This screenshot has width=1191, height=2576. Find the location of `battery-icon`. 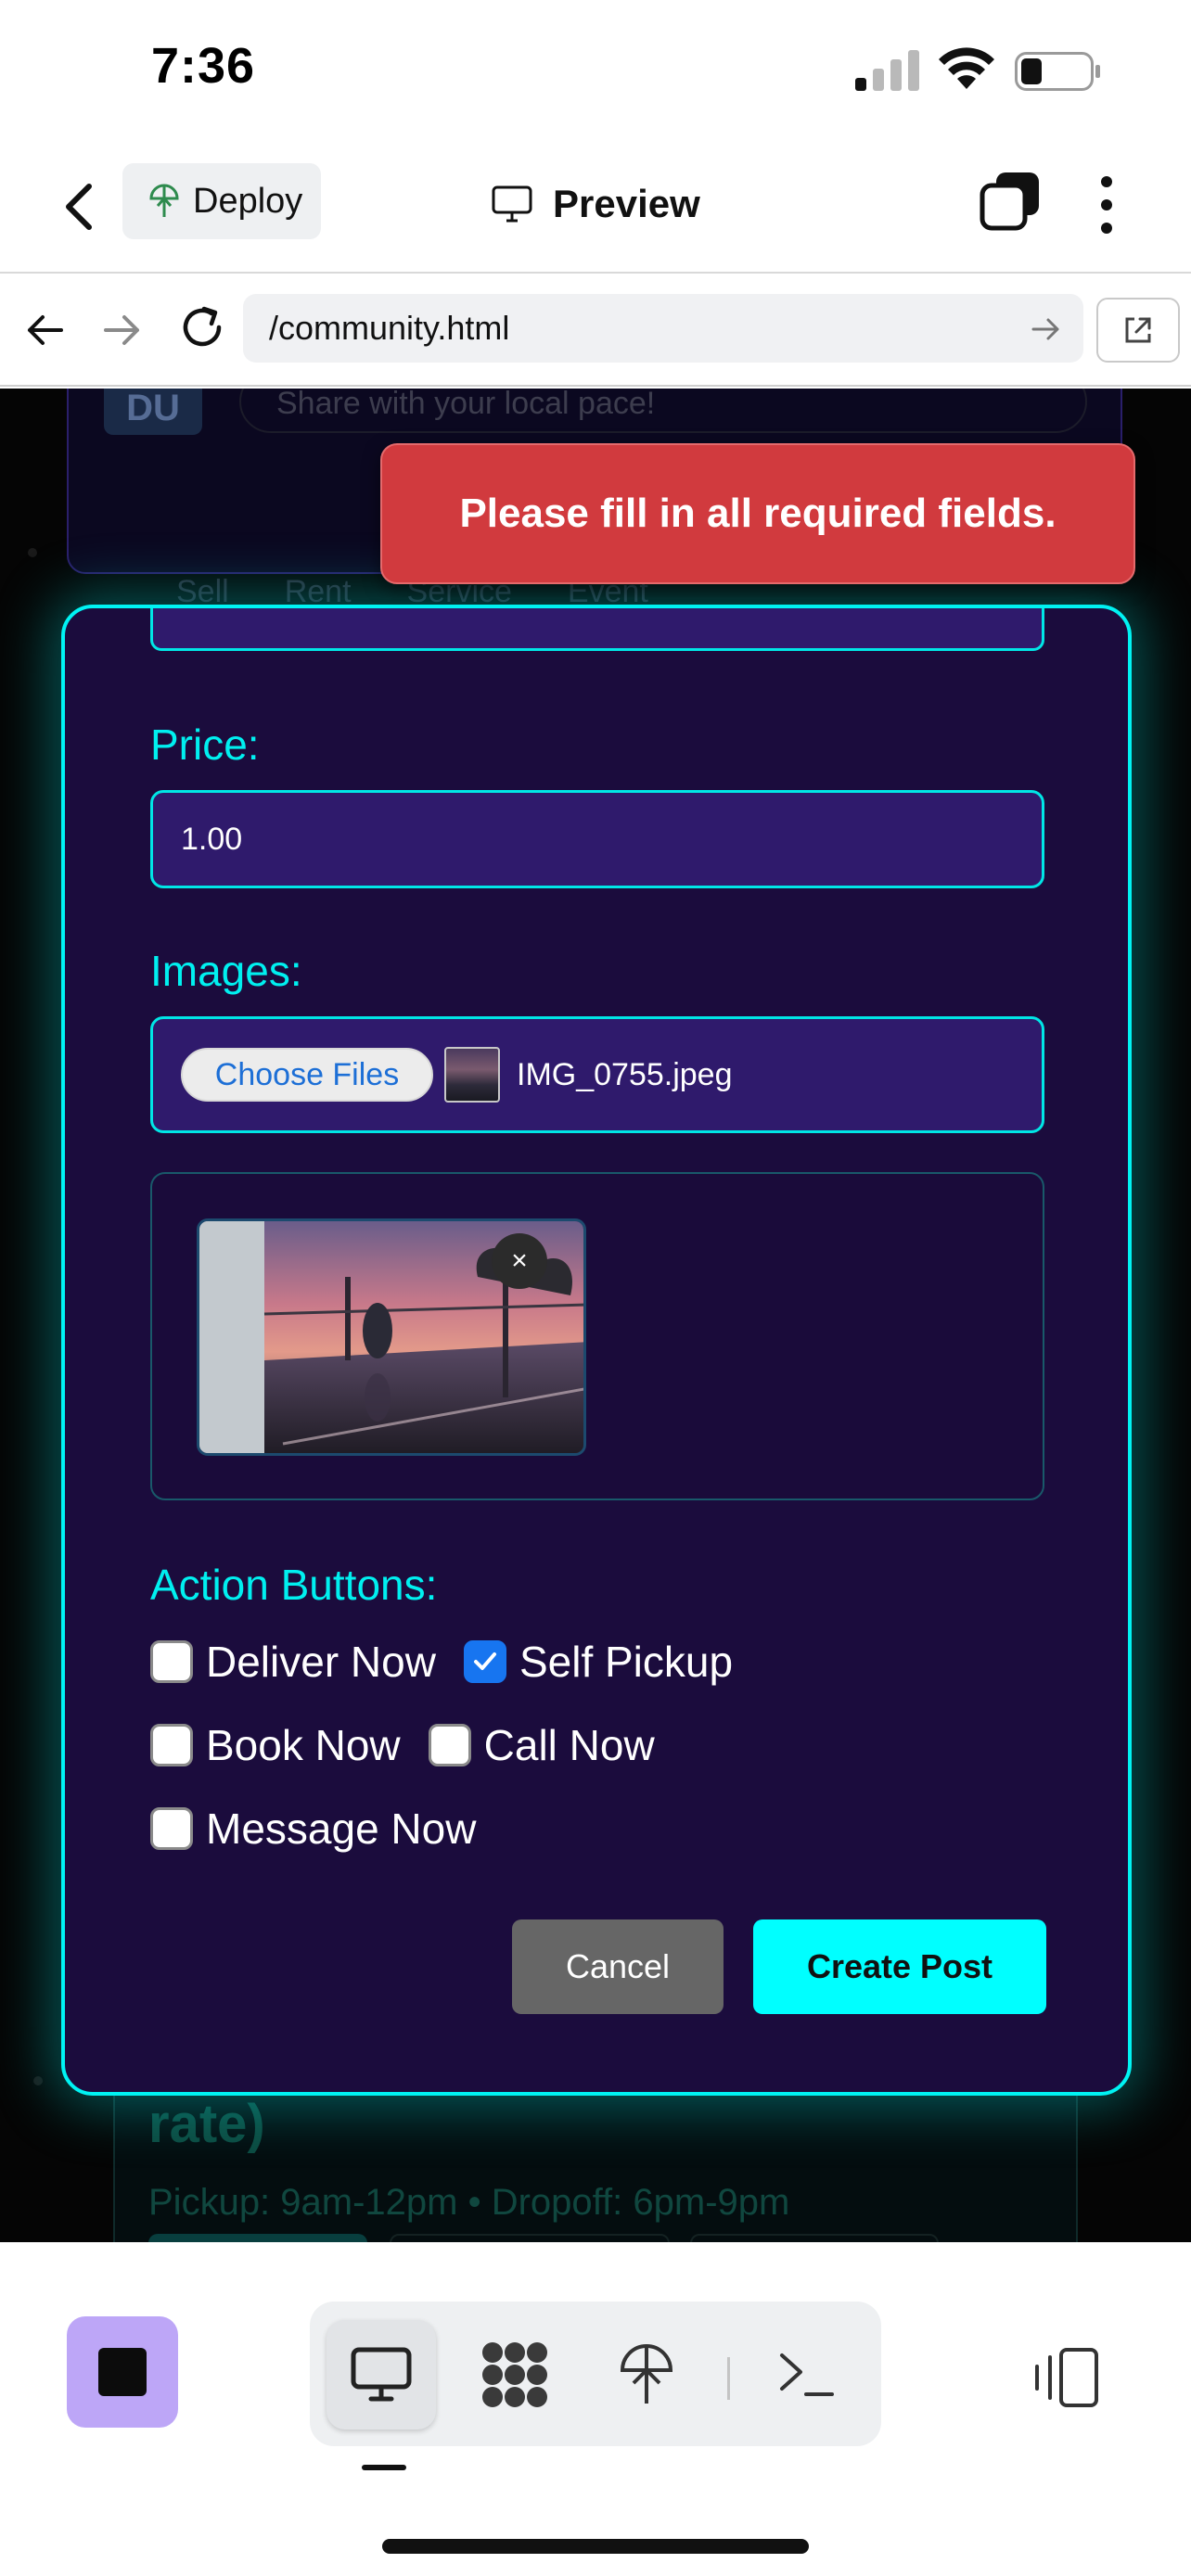

battery-icon is located at coordinates (1058, 71).